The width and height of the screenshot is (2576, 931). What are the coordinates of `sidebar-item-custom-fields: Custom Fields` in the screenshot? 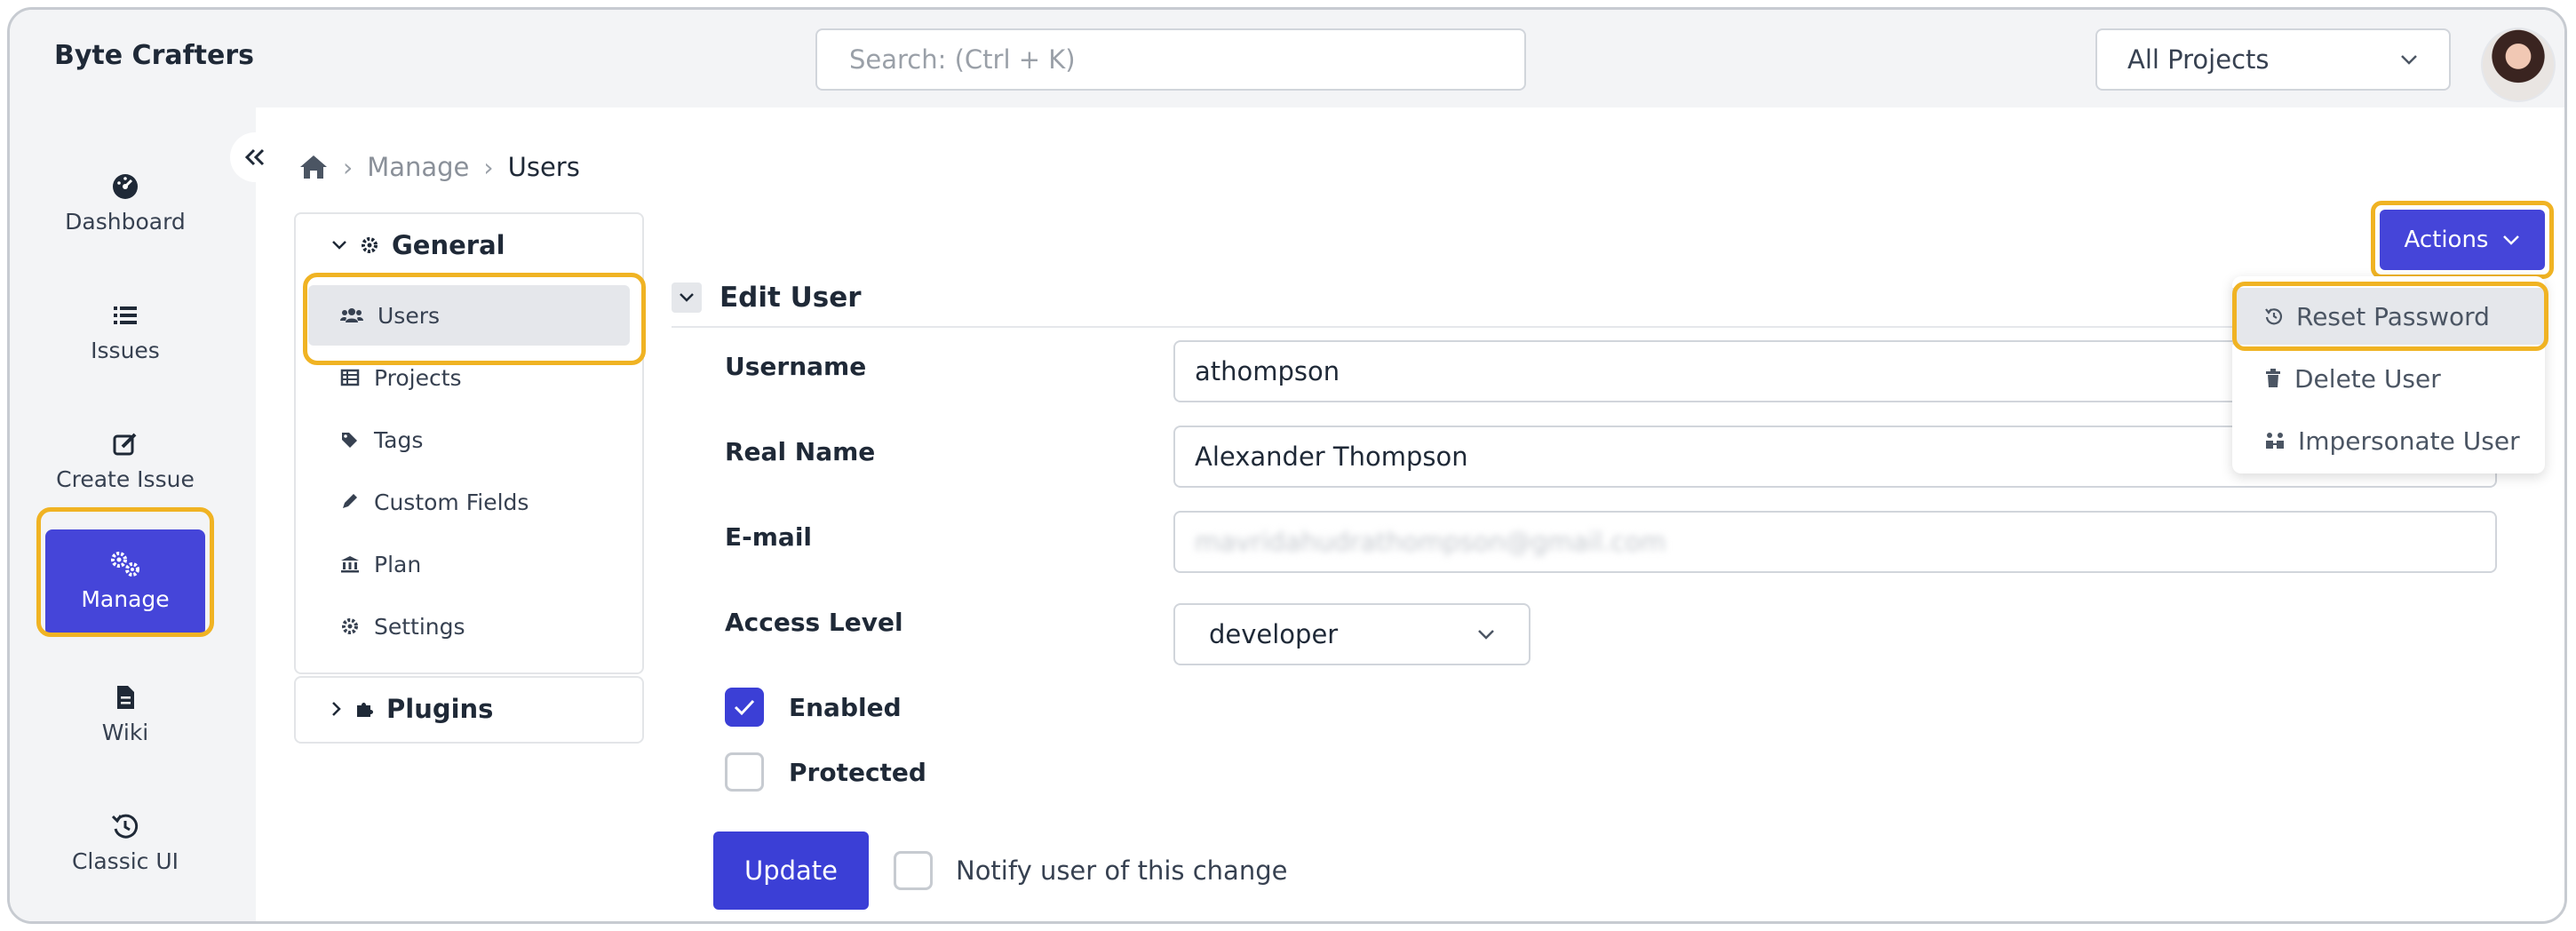 It's located at (469, 502).